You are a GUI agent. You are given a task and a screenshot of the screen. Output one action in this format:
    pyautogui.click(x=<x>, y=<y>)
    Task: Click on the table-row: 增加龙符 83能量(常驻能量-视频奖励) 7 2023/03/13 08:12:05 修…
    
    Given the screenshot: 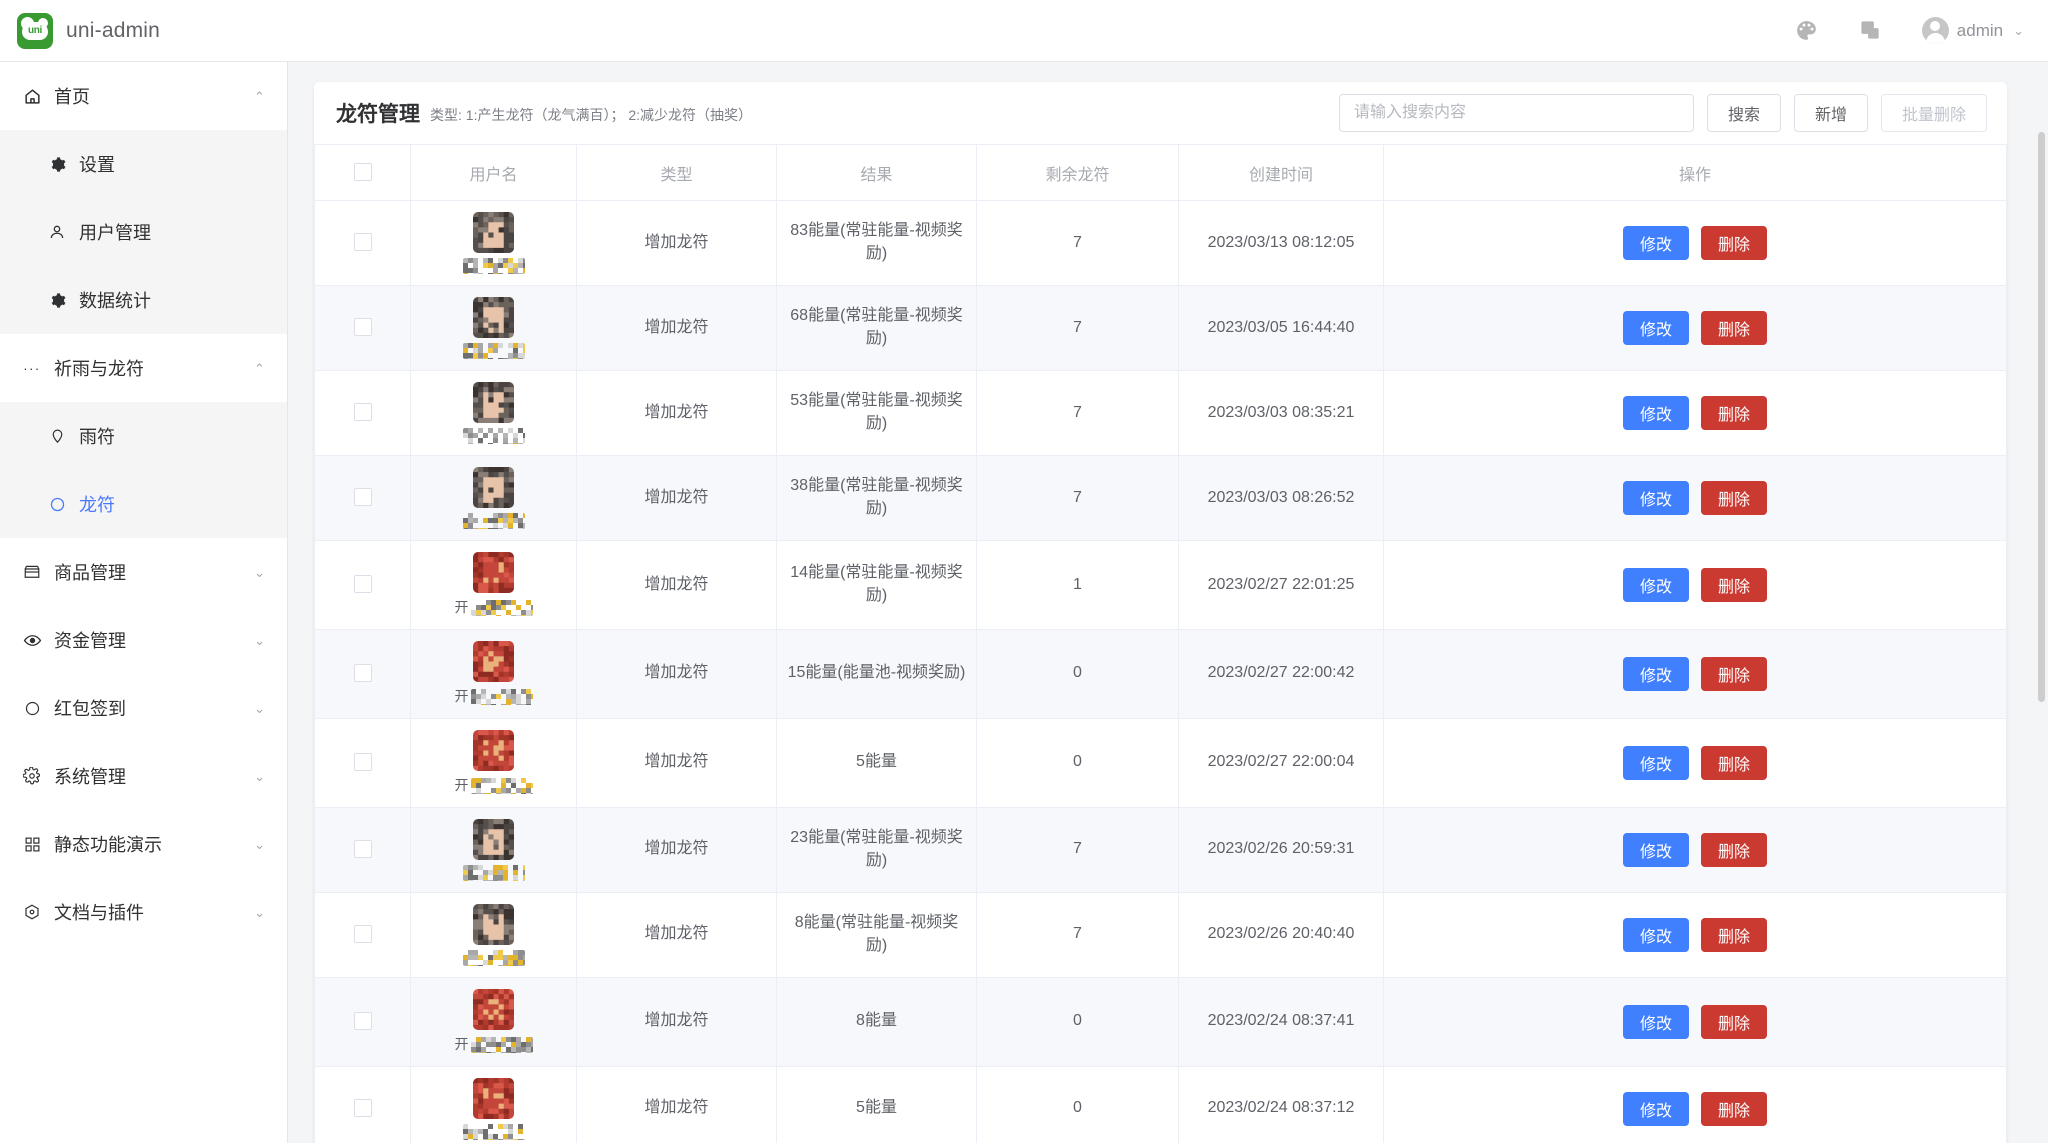 What is the action you would take?
    pyautogui.click(x=1160, y=243)
    